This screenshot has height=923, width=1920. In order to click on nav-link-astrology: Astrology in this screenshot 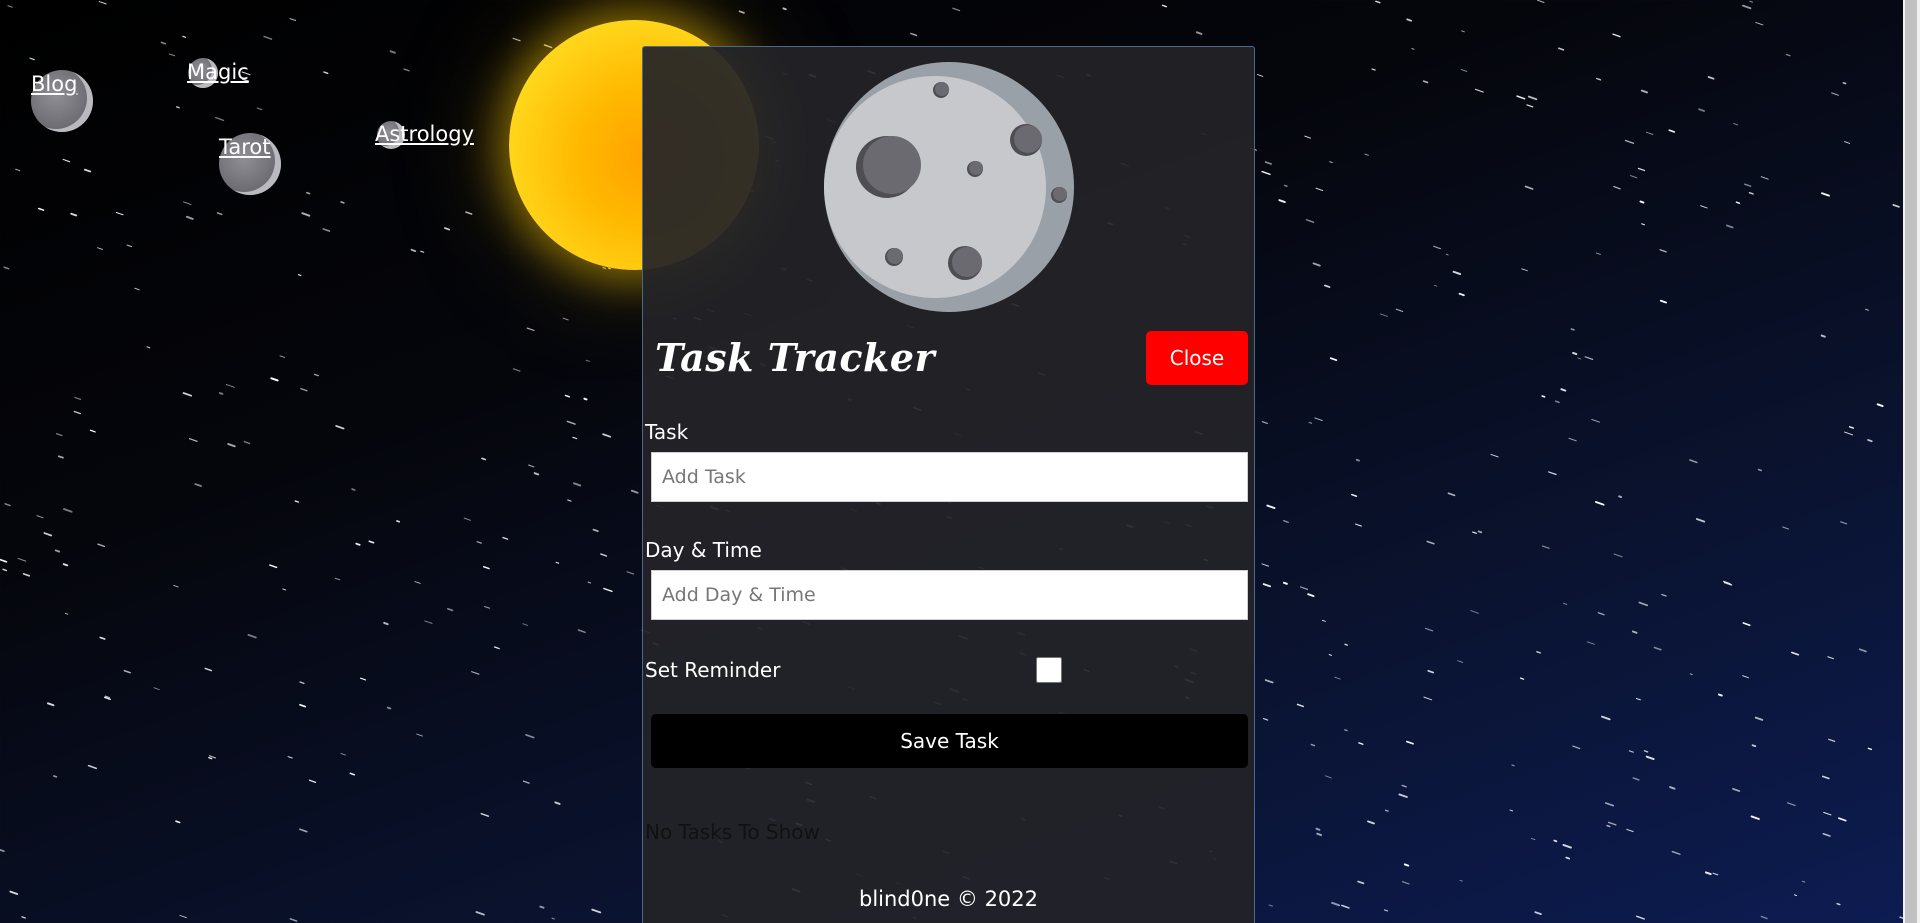, I will do `click(424, 134)`.